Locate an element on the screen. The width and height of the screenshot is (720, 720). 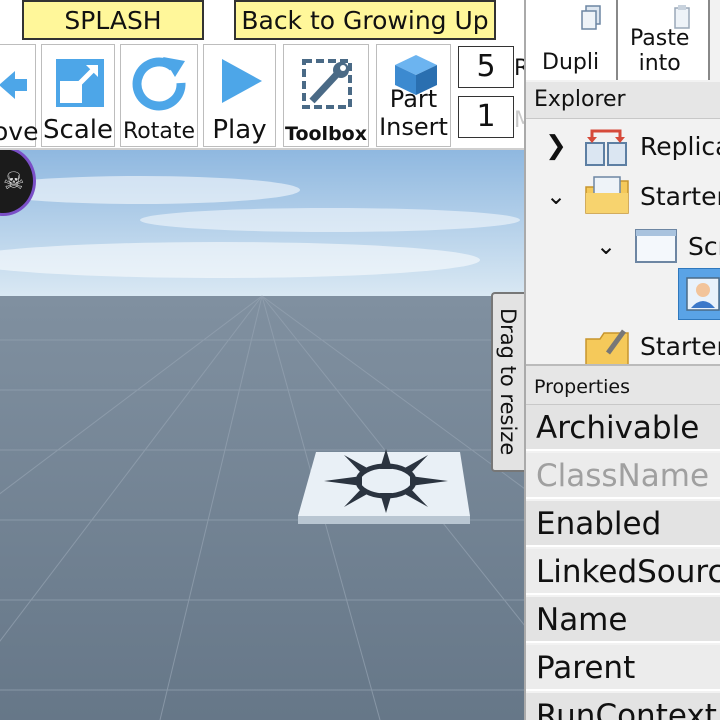
scale-tool-button: Scale is located at coordinates (78, 95).